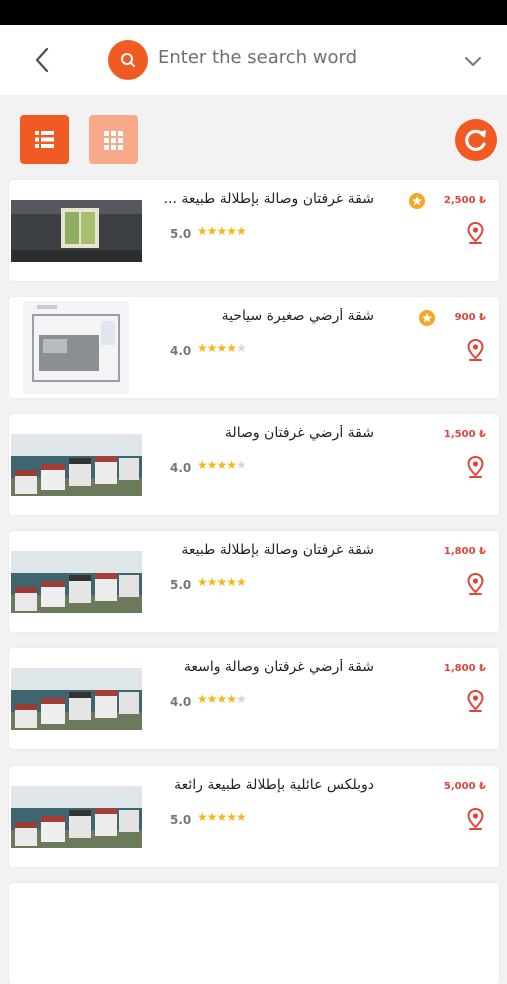 This screenshot has width=507, height=984. I want to click on listing-title: شقة أرضي غرفتان وصالة, so click(299, 433).